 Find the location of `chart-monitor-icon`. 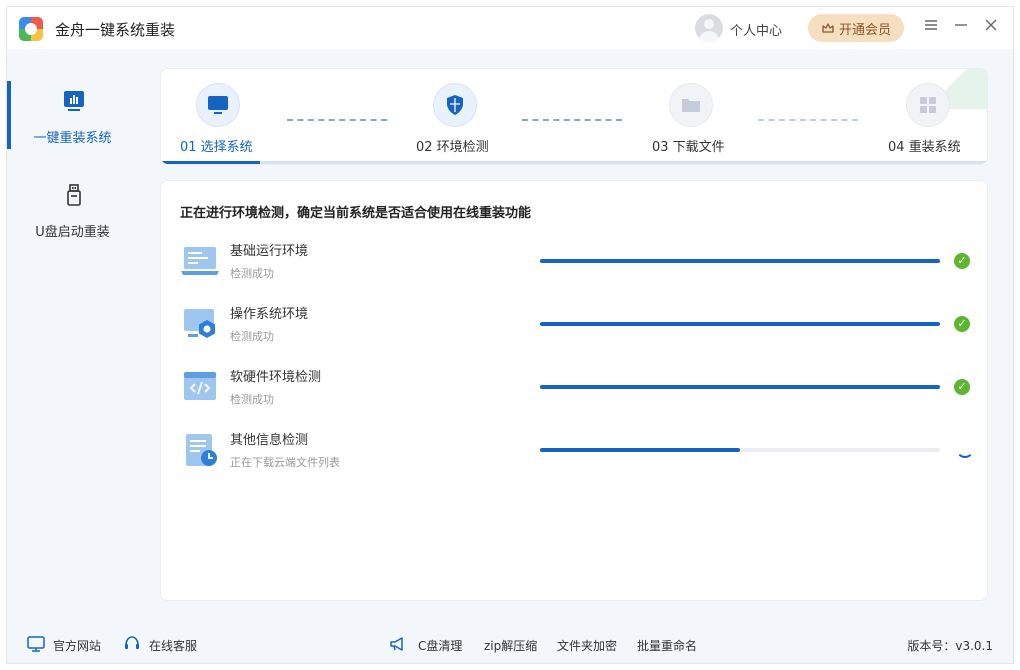

chart-monitor-icon is located at coordinates (74, 101).